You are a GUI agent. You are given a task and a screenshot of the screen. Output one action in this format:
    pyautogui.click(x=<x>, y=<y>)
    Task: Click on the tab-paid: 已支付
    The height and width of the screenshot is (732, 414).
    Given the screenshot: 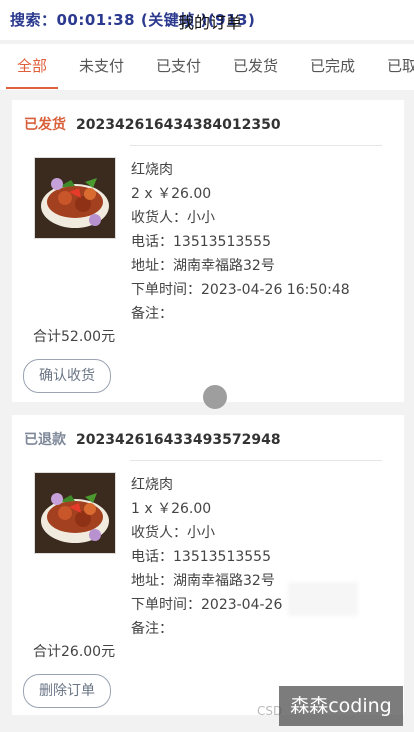 What is the action you would take?
    pyautogui.click(x=178, y=67)
    